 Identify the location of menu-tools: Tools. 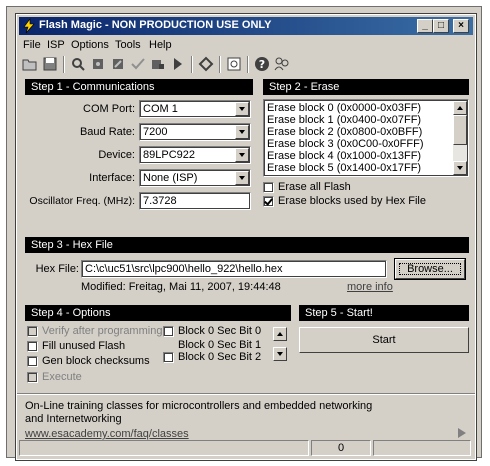
(128, 45).